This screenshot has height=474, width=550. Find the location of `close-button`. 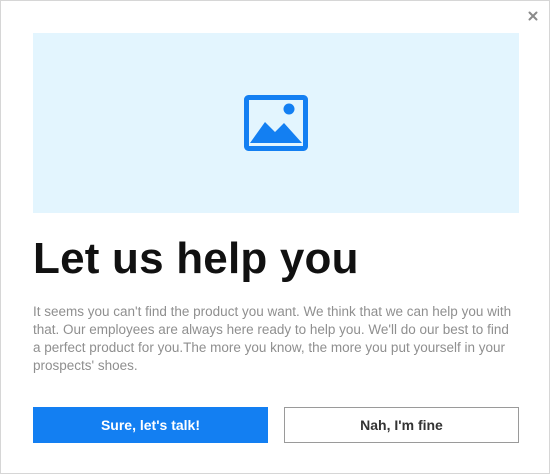

close-button is located at coordinates (533, 16).